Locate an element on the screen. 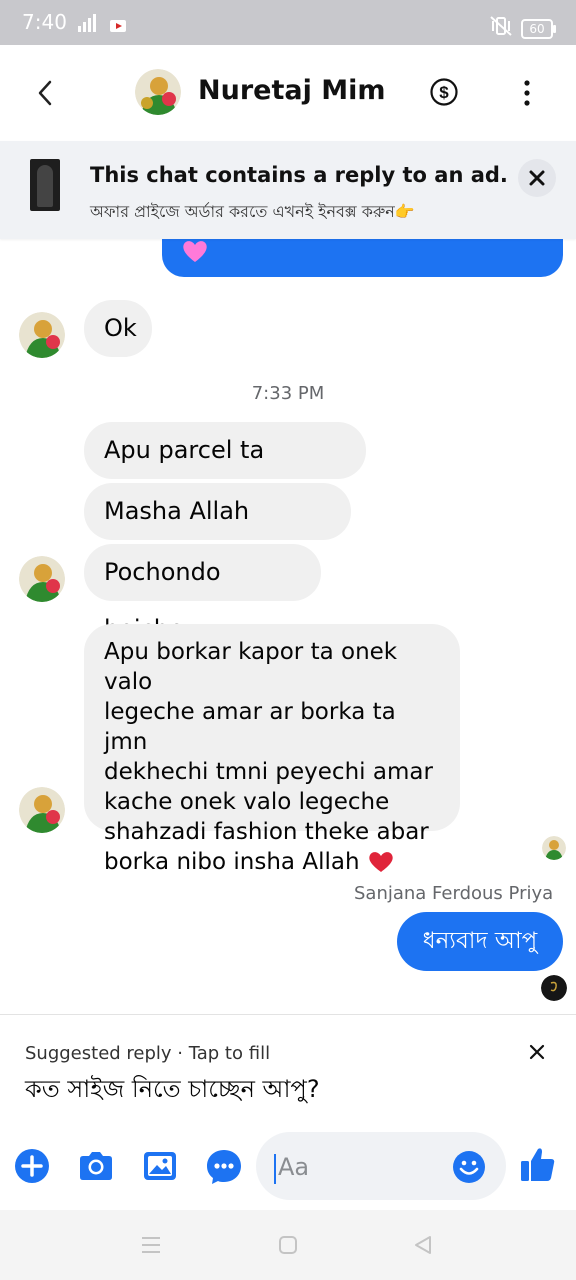  chat-bubble-icon is located at coordinates (224, 1166).